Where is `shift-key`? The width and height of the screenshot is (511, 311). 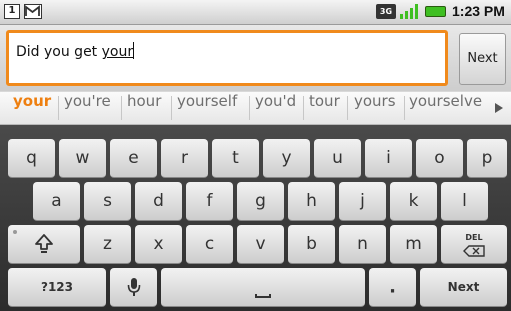
shift-key is located at coordinates (44, 244).